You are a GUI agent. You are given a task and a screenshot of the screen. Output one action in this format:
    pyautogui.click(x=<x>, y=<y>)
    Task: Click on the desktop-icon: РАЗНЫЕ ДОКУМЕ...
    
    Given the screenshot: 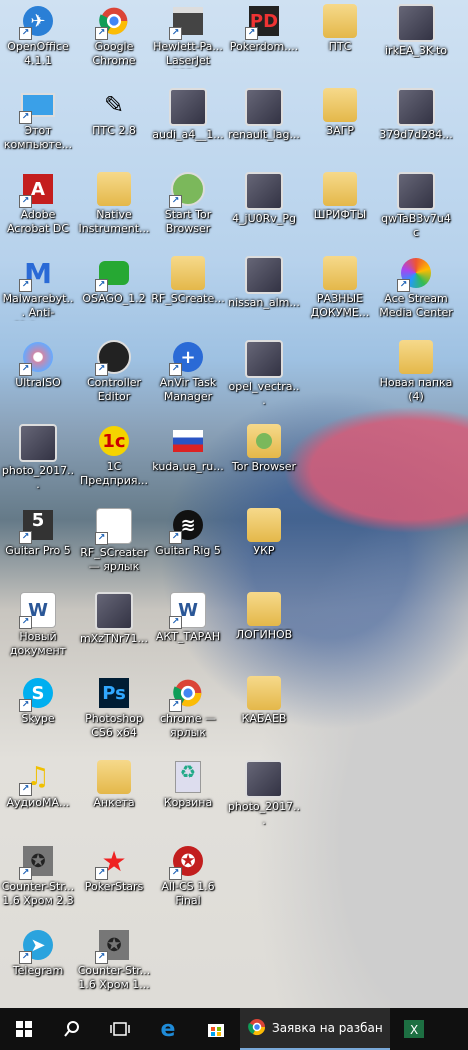 What is the action you would take?
    pyautogui.click(x=340, y=291)
    